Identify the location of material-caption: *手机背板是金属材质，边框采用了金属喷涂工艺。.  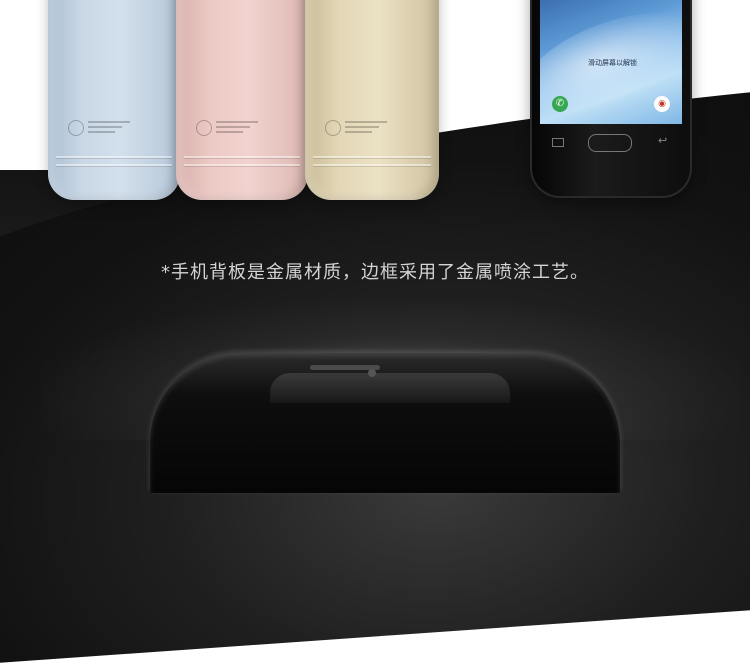
(375, 272).